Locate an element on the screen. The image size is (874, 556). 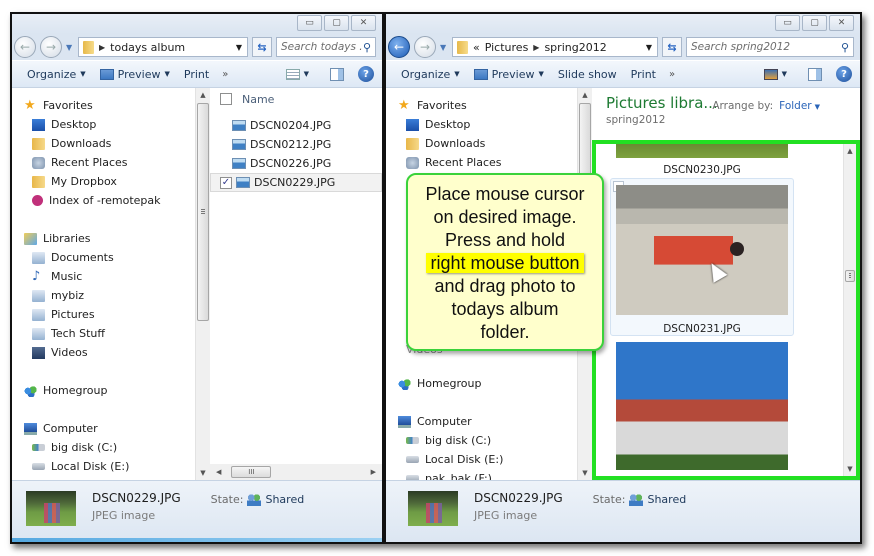
nav-my-dropbox: My Dropbox is located at coordinates (111, 181).